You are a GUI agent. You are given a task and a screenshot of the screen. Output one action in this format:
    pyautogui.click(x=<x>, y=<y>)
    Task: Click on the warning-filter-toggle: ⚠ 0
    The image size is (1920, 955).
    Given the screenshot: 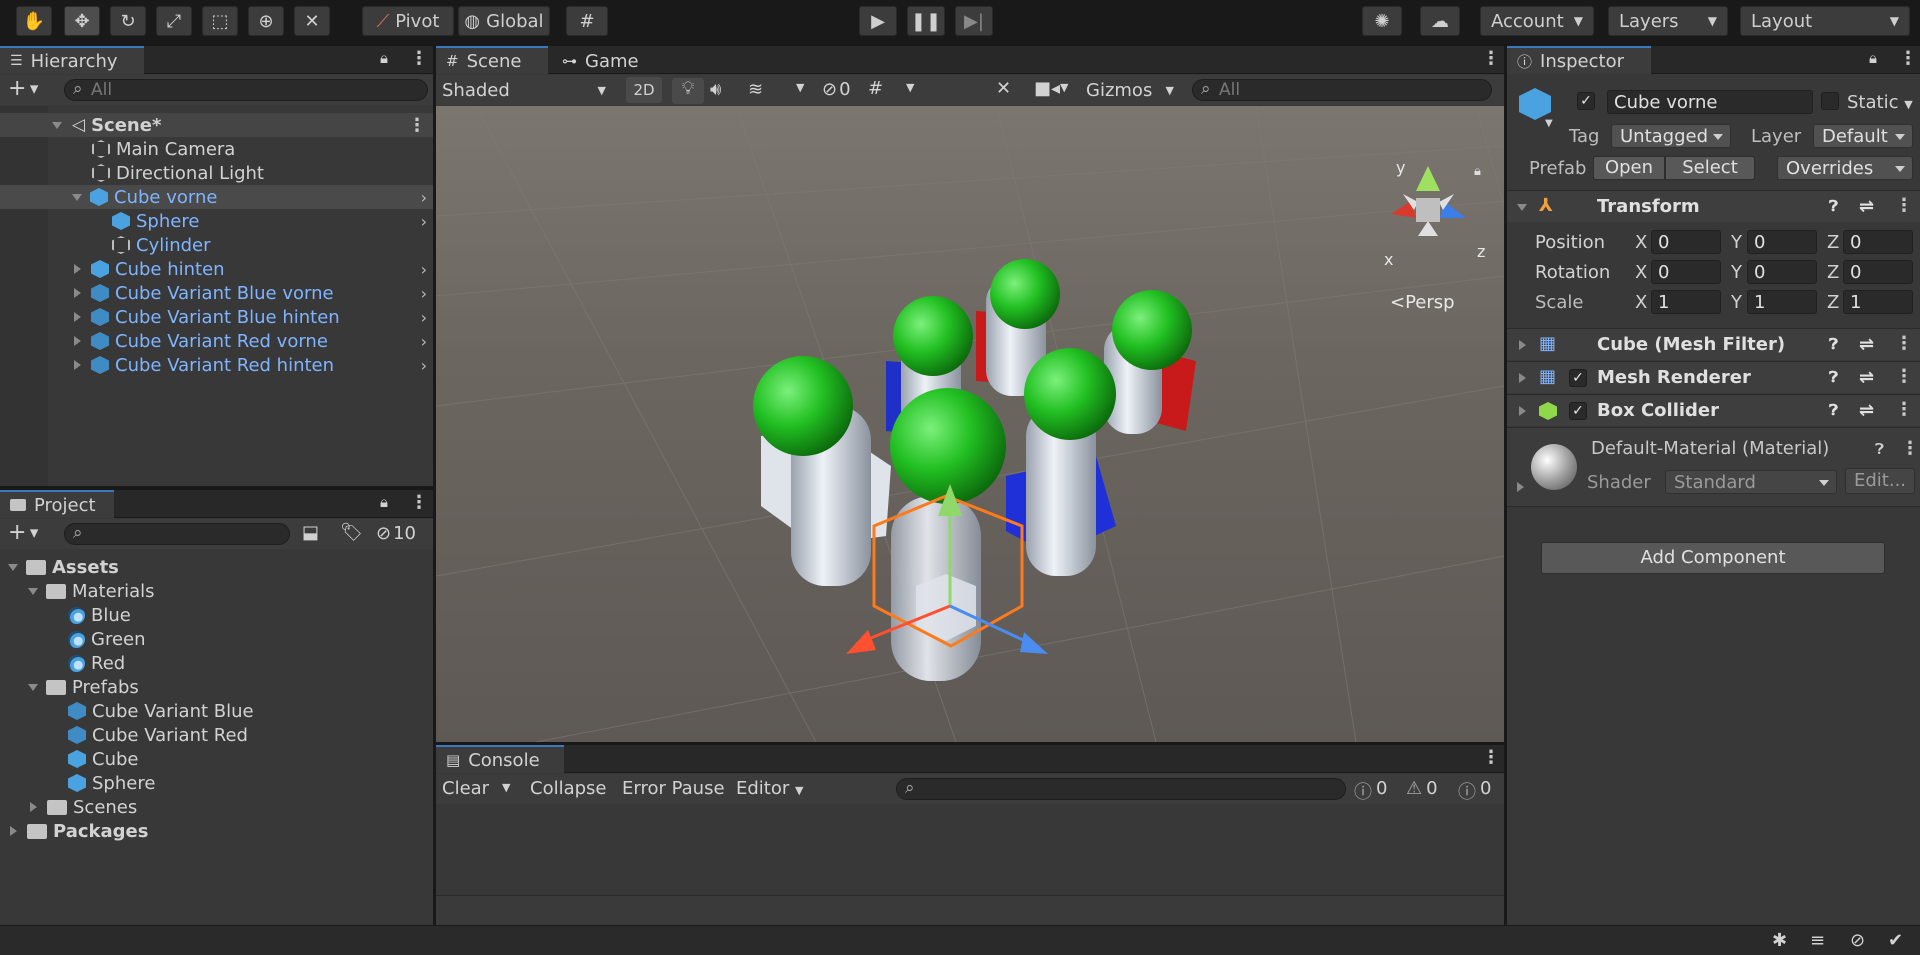 What is the action you would take?
    pyautogui.click(x=1422, y=788)
    